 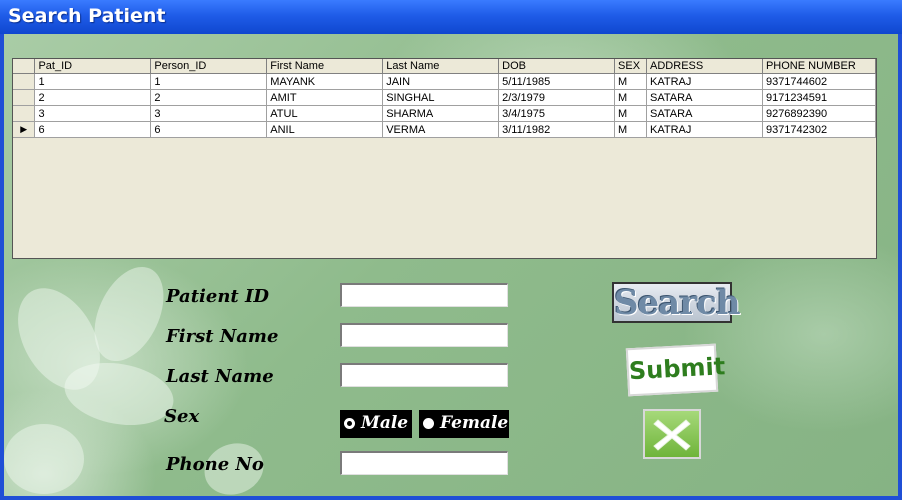 What do you see at coordinates (209, 66) in the screenshot?
I see `column-header: Person_ID` at bounding box center [209, 66].